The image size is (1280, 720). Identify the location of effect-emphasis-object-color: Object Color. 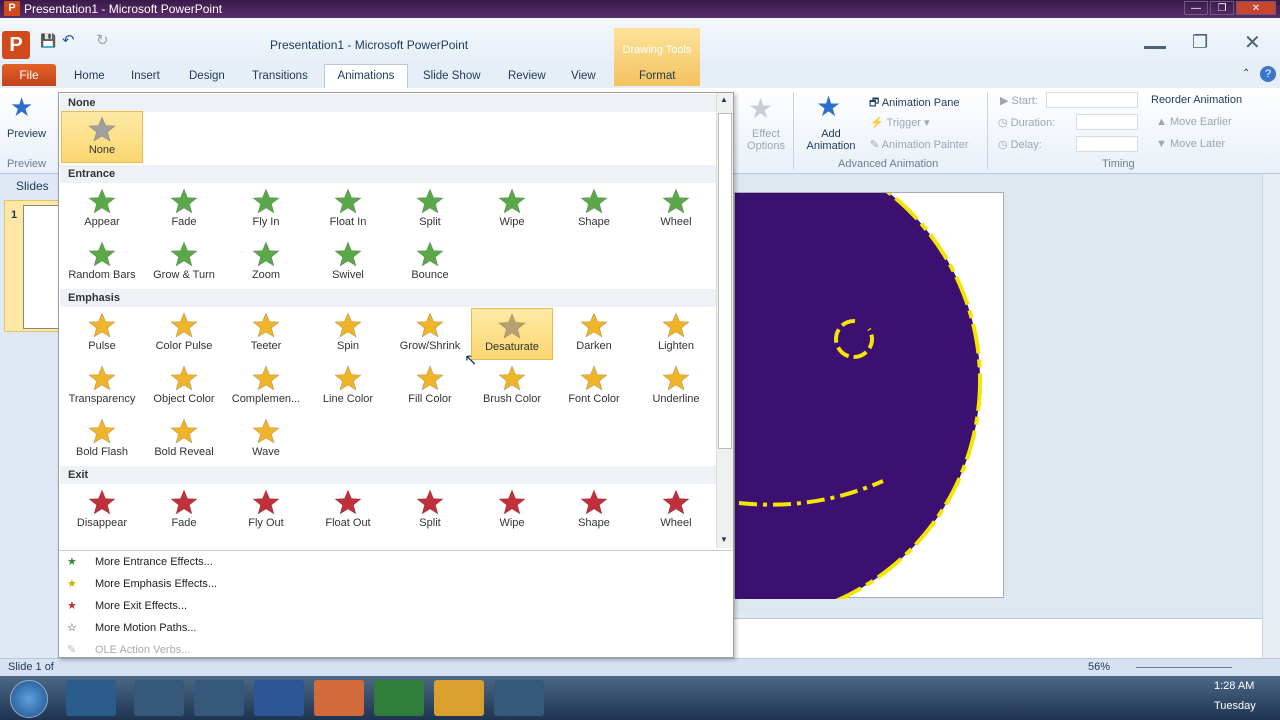
(184, 387).